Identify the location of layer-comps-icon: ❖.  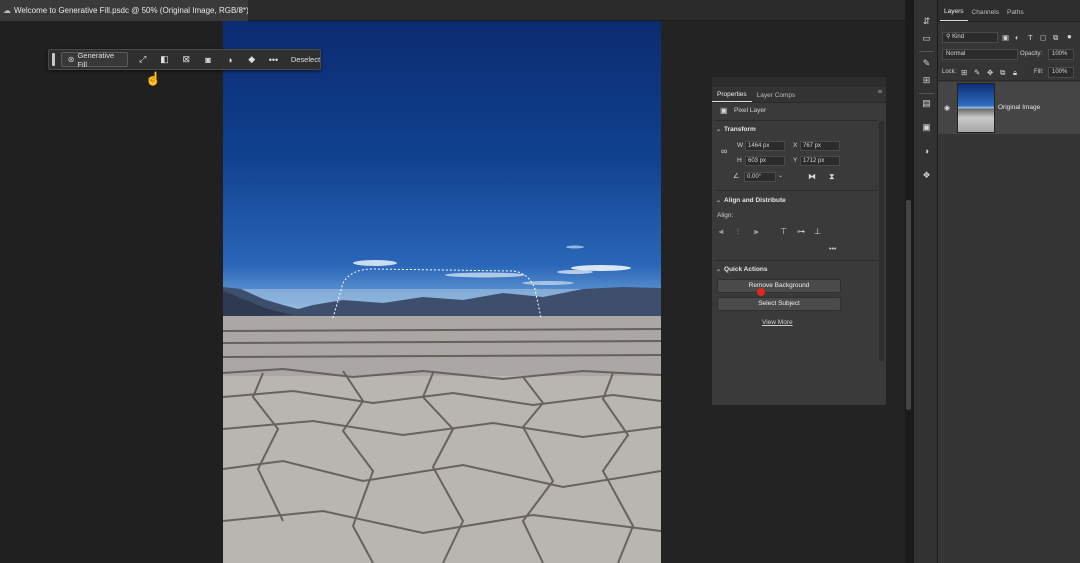
(926, 175).